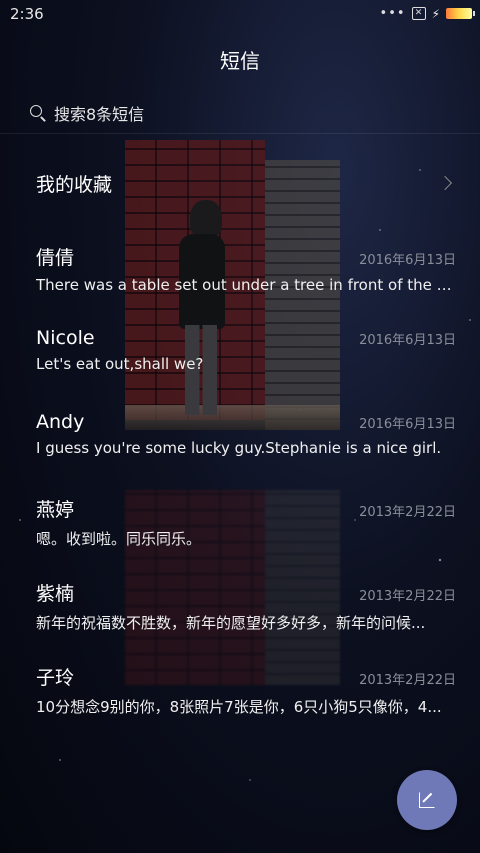 The image size is (480, 853). What do you see at coordinates (460, 13) in the screenshot?
I see `battery-icon` at bounding box center [460, 13].